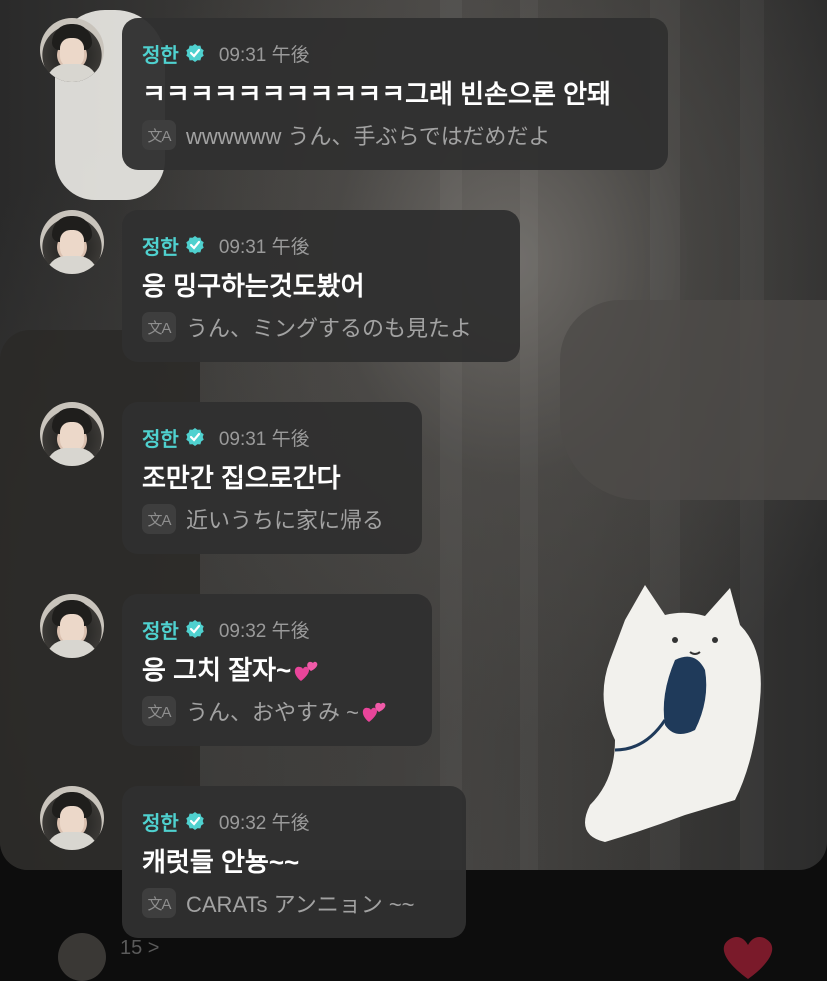 This screenshot has width=827, height=981. I want to click on translation-text: 近いうちに家に帰る, so click(285, 520).